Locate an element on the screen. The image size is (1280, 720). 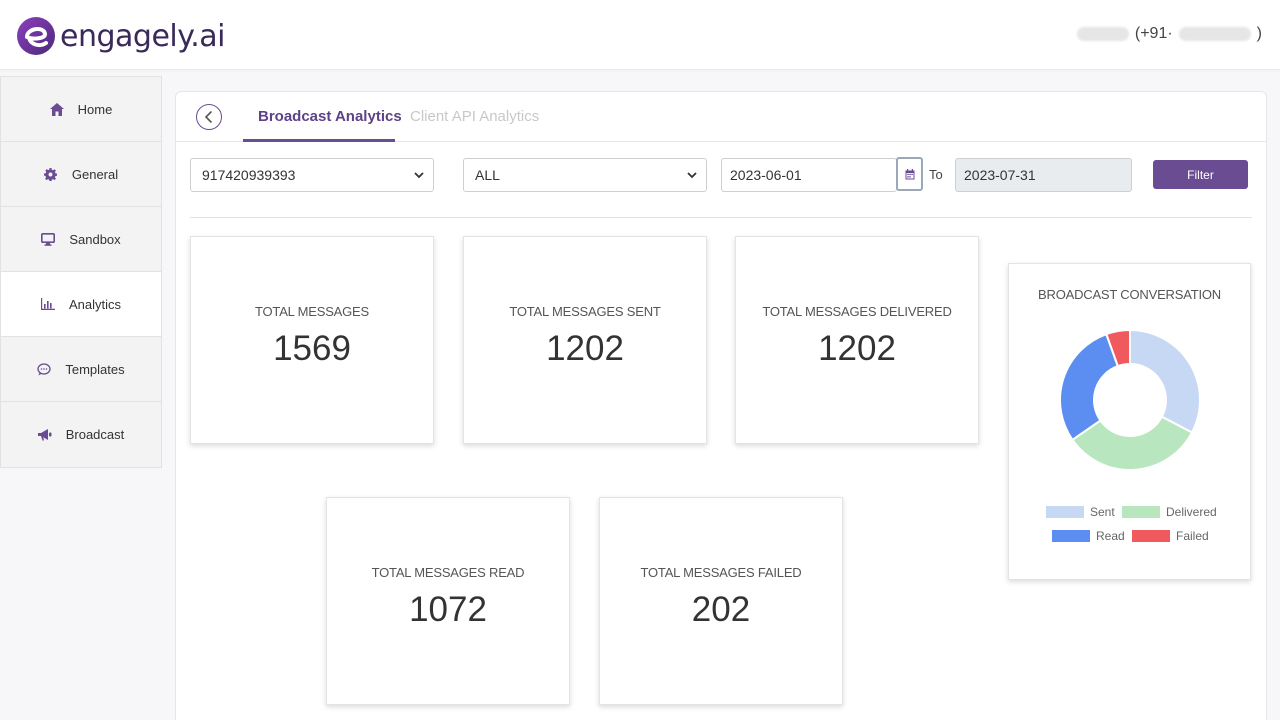
sidebar-item-analytics: Analytics is located at coordinates (81, 304).